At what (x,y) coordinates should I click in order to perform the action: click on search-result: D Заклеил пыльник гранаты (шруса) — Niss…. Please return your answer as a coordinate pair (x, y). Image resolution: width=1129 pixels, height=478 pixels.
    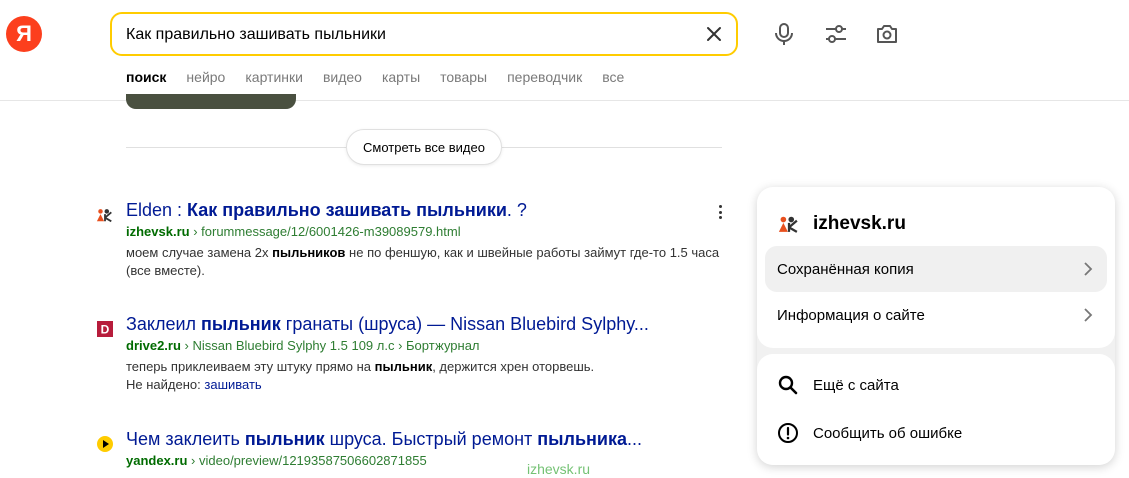
    Looking at the image, I should click on (416, 359).